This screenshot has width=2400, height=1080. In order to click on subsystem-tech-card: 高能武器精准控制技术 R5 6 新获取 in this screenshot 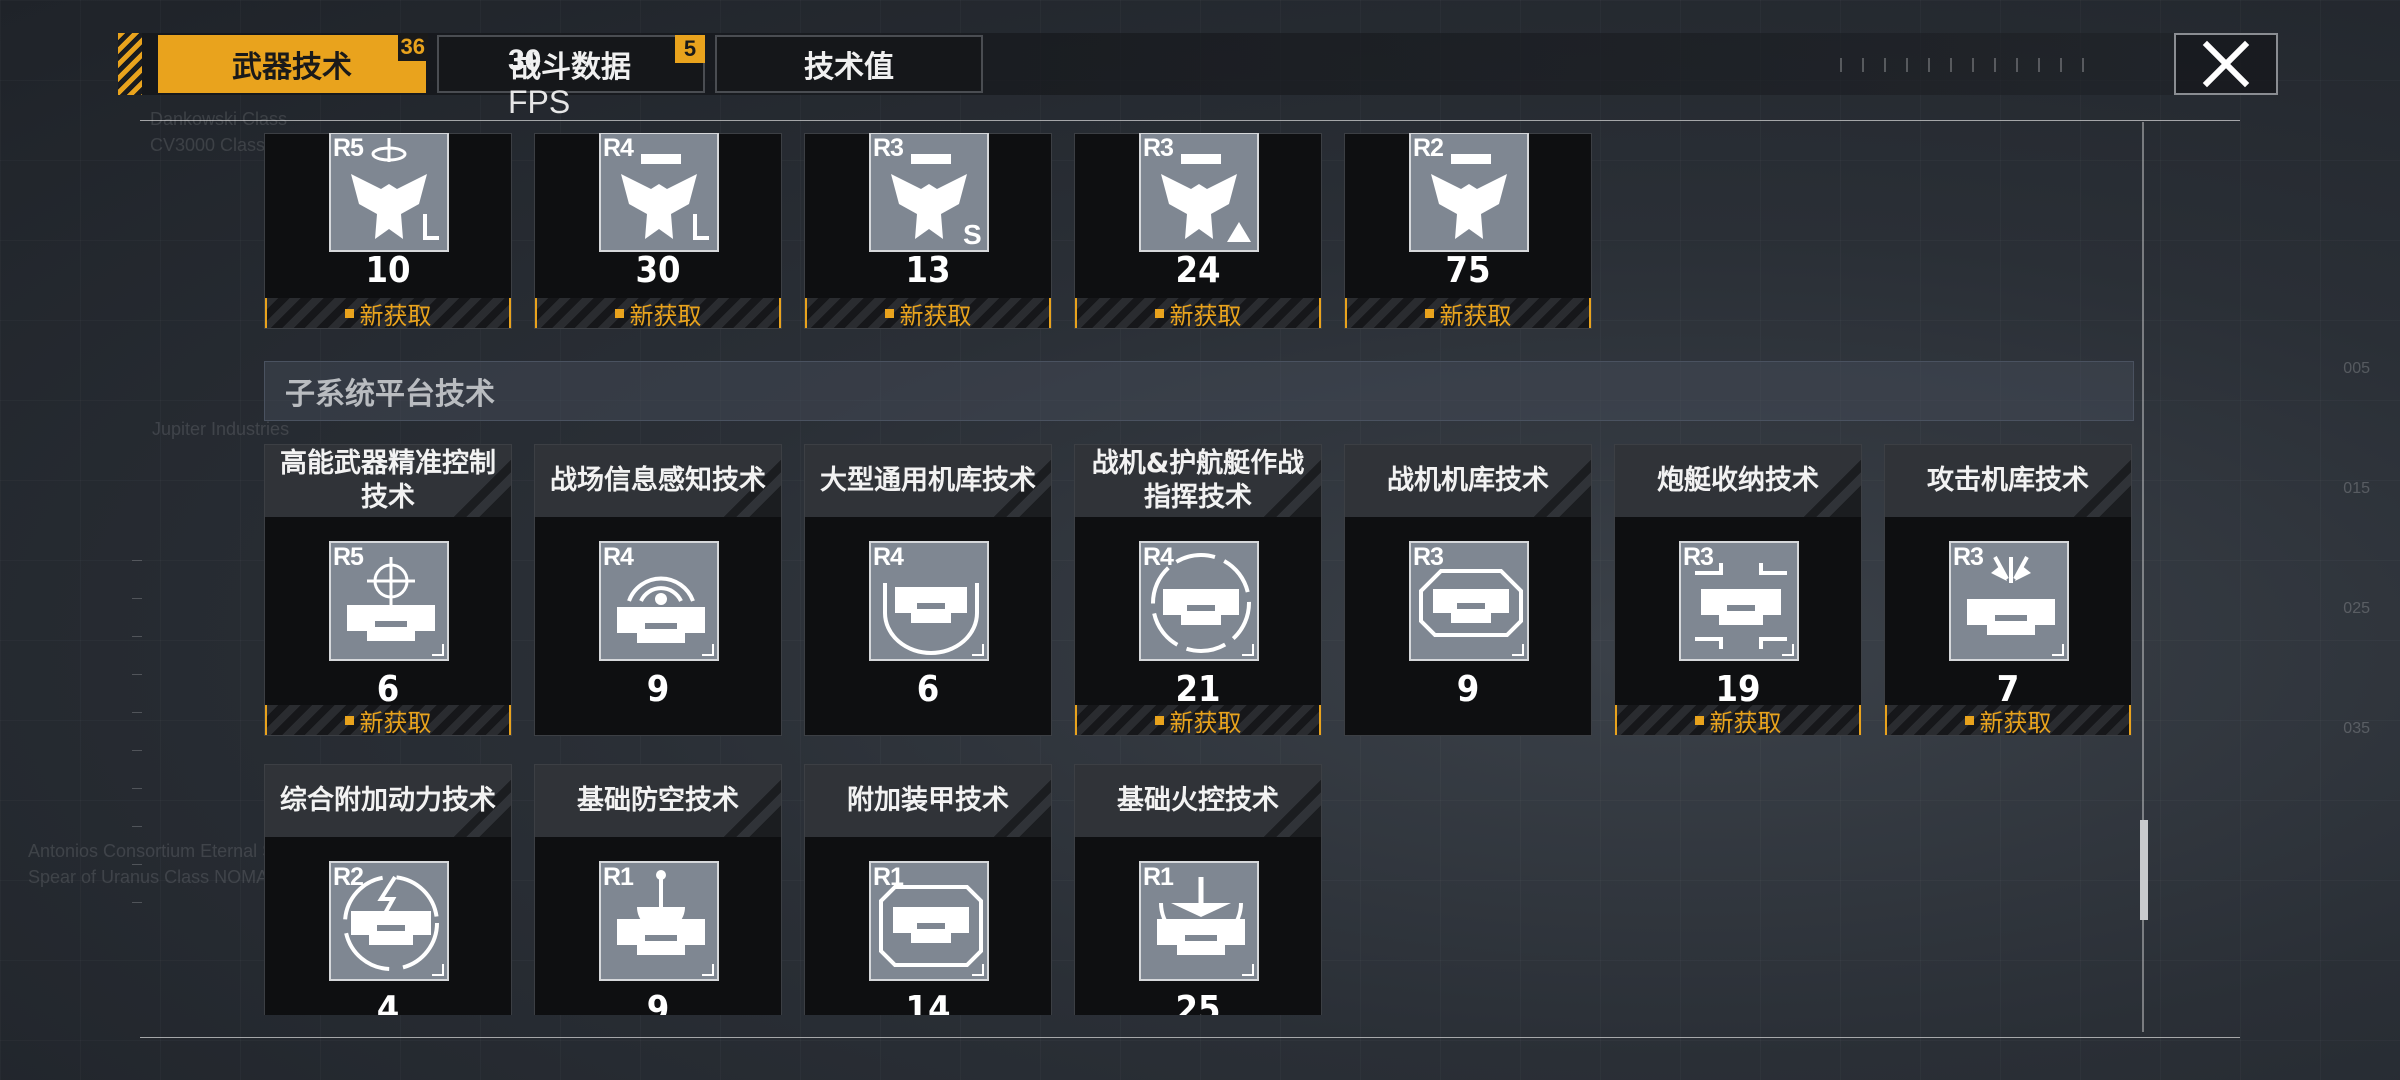, I will do `click(388, 590)`.